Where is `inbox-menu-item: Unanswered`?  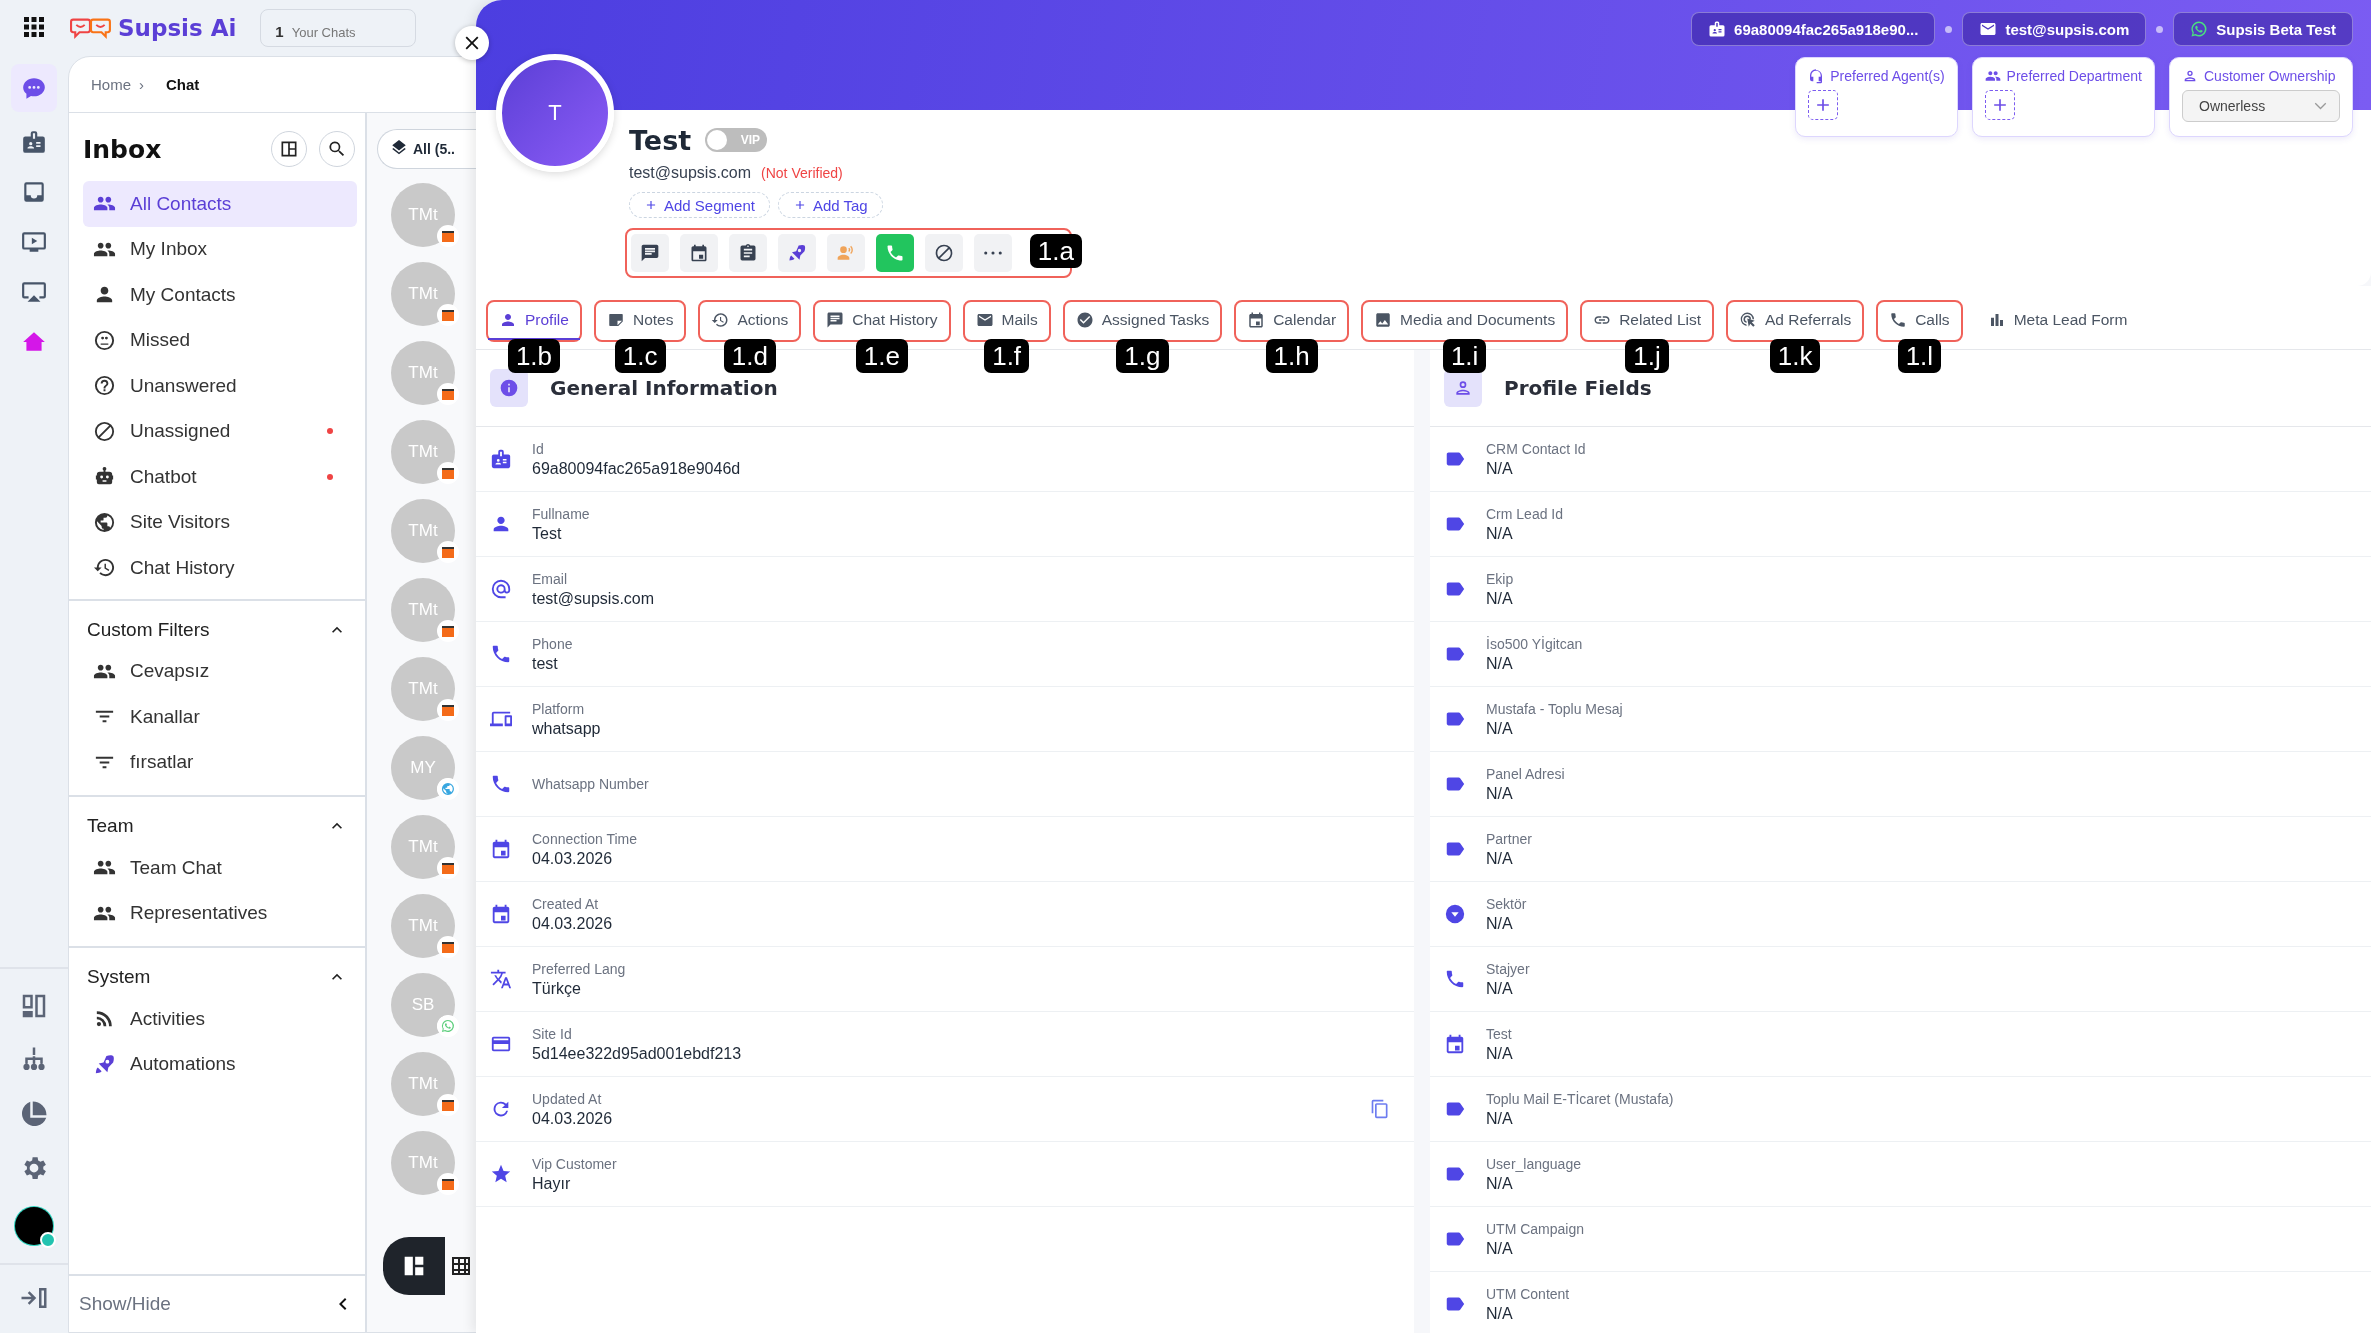
inbox-menu-item: Unanswered is located at coordinates (220, 386).